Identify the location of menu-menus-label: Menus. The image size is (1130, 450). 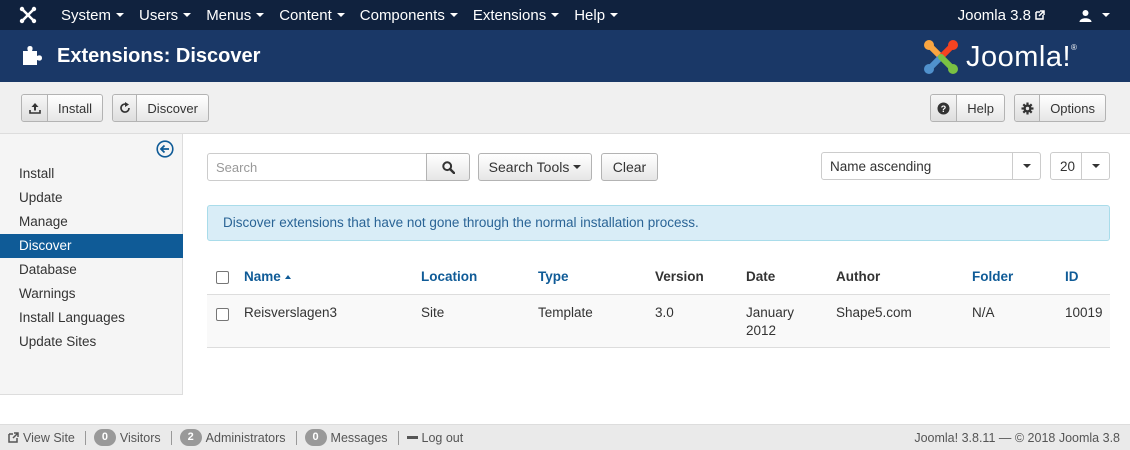
(229, 15).